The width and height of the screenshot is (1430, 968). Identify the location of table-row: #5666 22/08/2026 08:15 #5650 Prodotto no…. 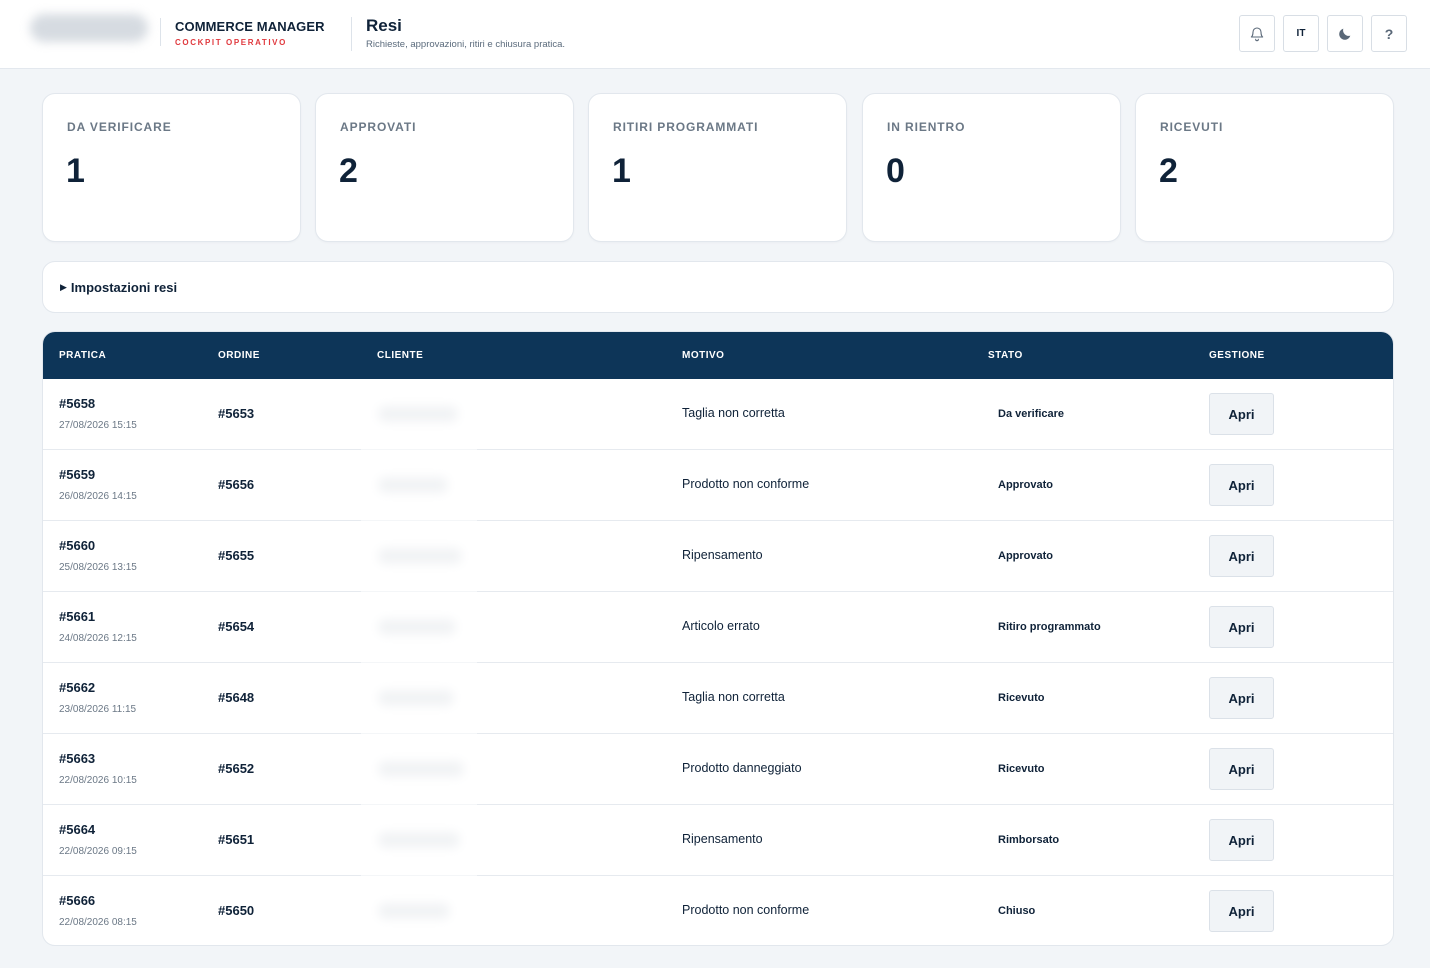
(718, 910).